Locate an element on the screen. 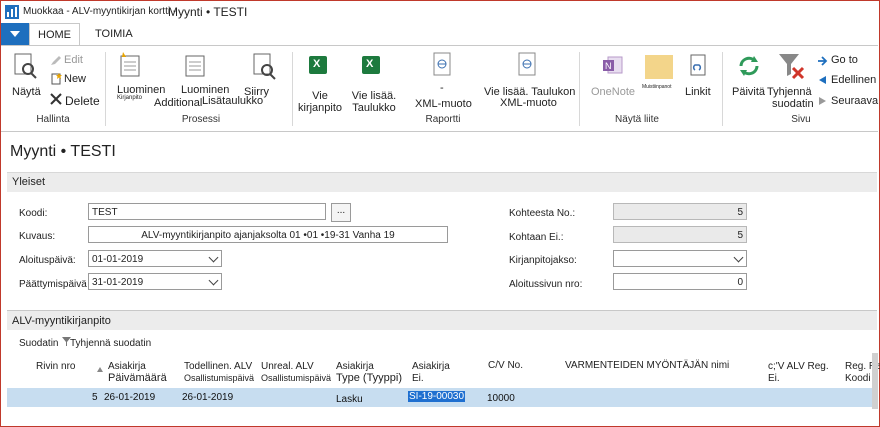  col-unreal-1: Unreal. ALV is located at coordinates (287, 366).